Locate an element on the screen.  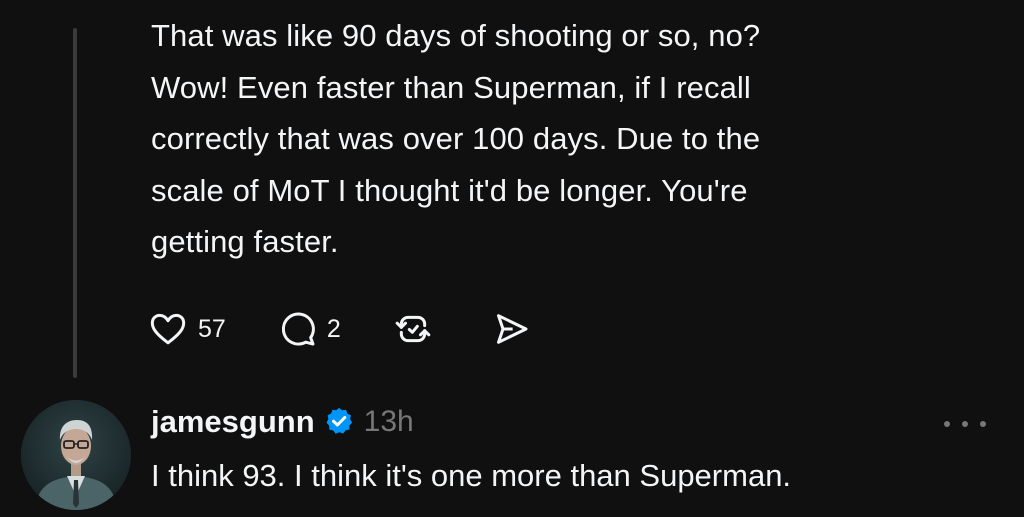
repost-icon is located at coordinates (413, 329).